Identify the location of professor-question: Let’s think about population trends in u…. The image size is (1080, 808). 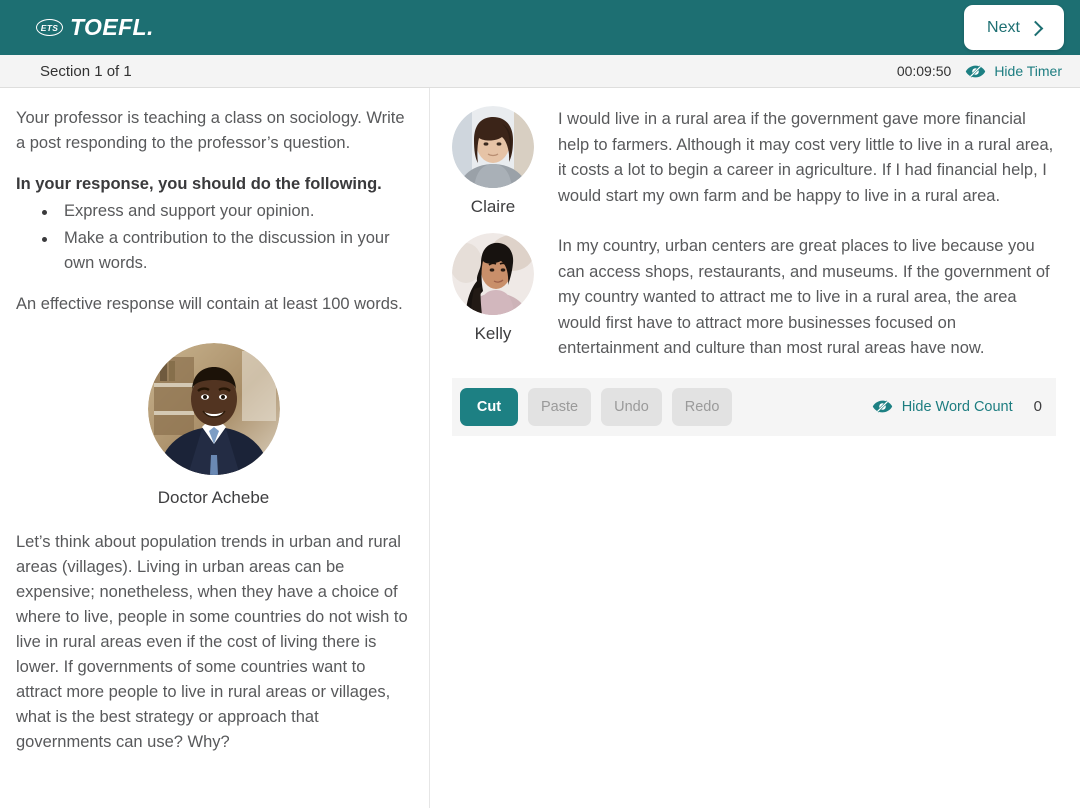
(212, 642).